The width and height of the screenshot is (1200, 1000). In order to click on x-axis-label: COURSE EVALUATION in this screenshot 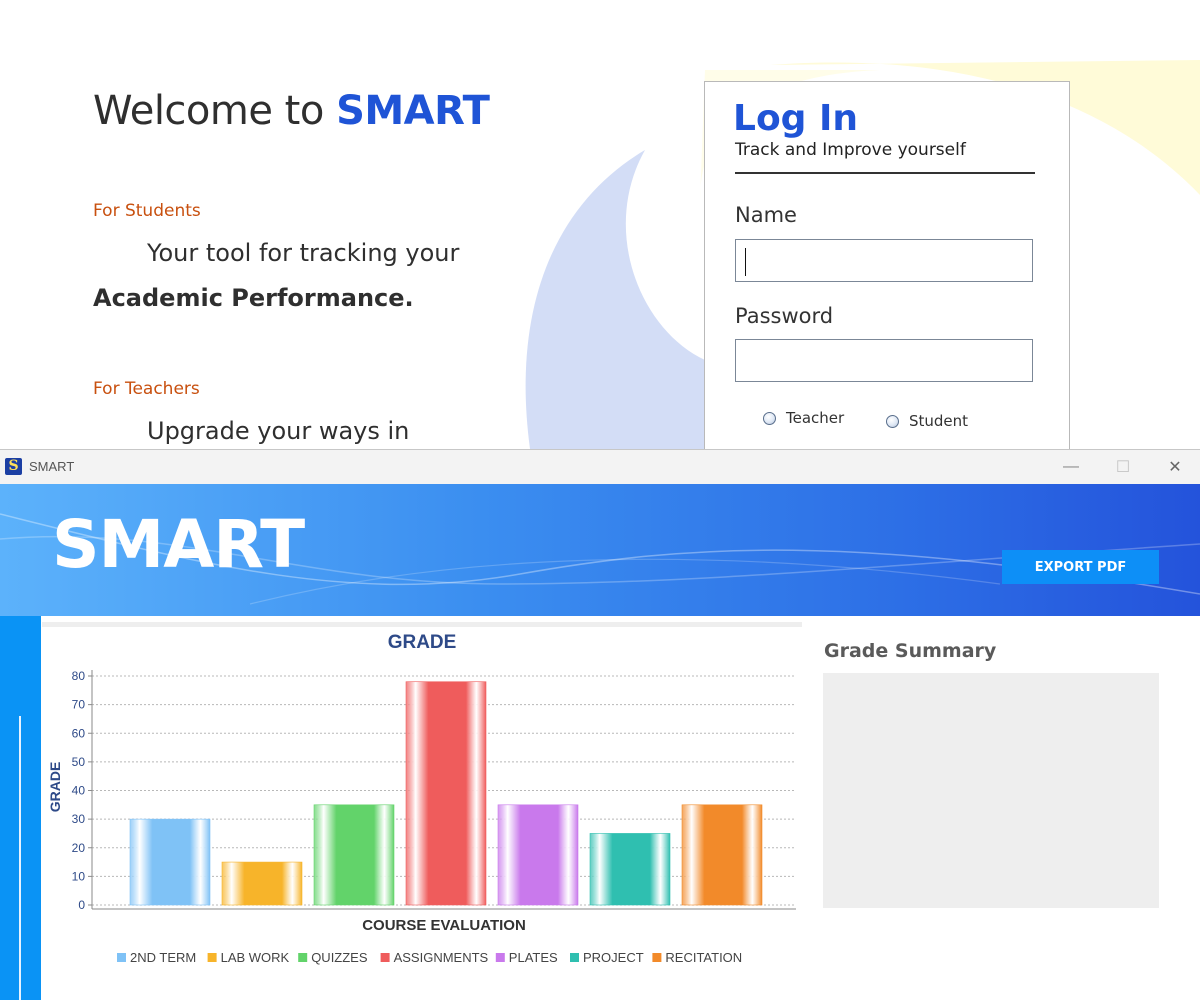, I will do `click(444, 925)`.